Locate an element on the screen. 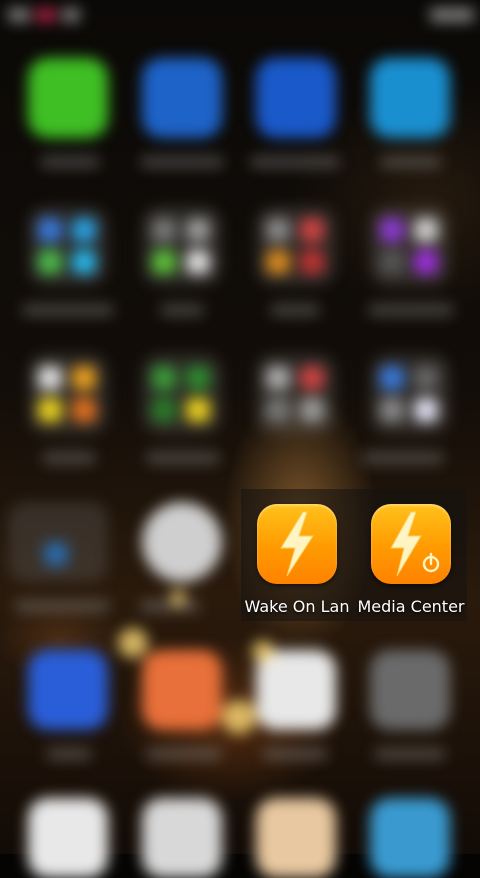  wake-on-lan-label: Wake On Lan is located at coordinates (297, 606).